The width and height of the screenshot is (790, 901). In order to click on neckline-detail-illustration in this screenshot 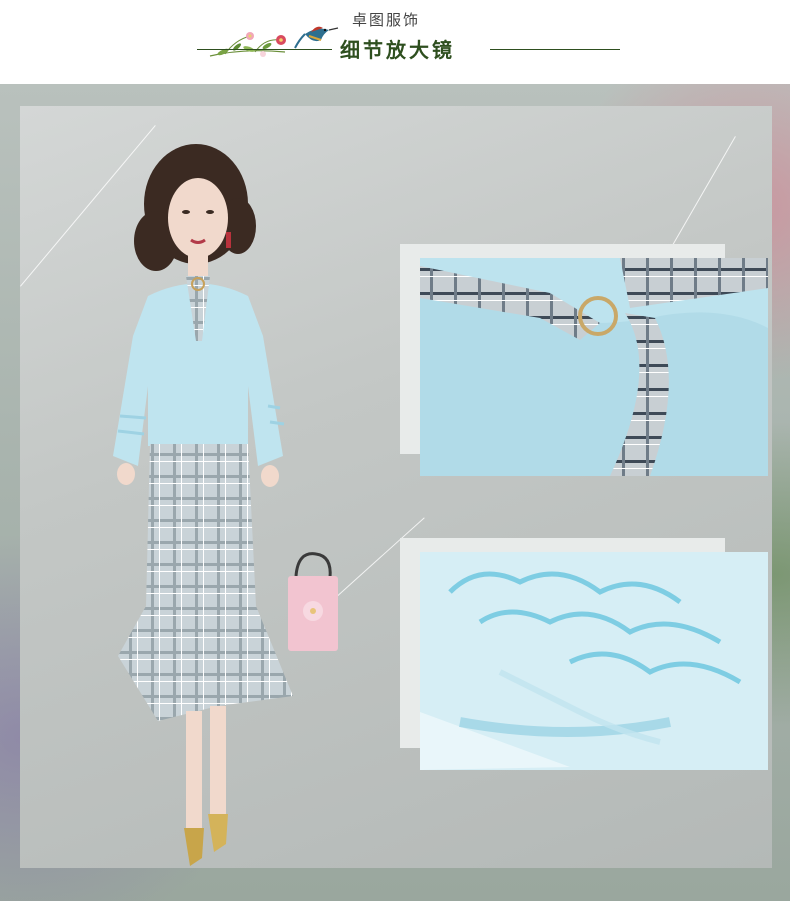, I will do `click(594, 367)`.